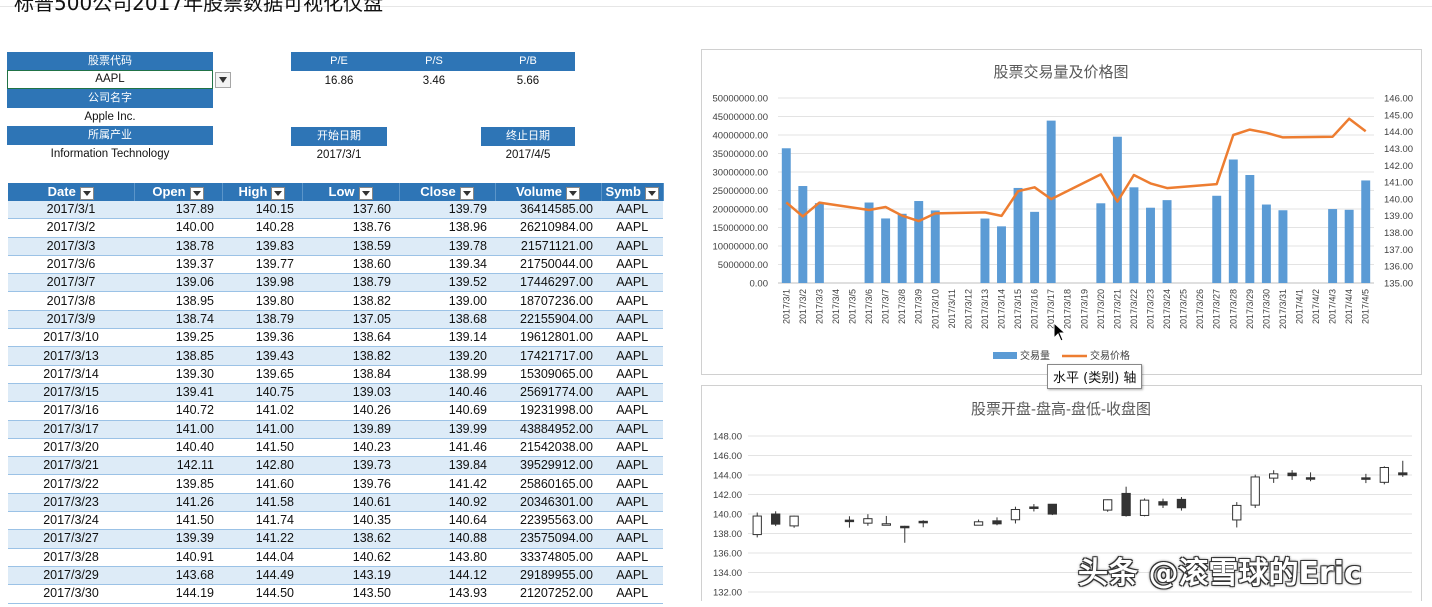 This screenshot has width=1432, height=607. What do you see at coordinates (447, 448) in the screenshot?
I see `table-cell: 141.46` at bounding box center [447, 448].